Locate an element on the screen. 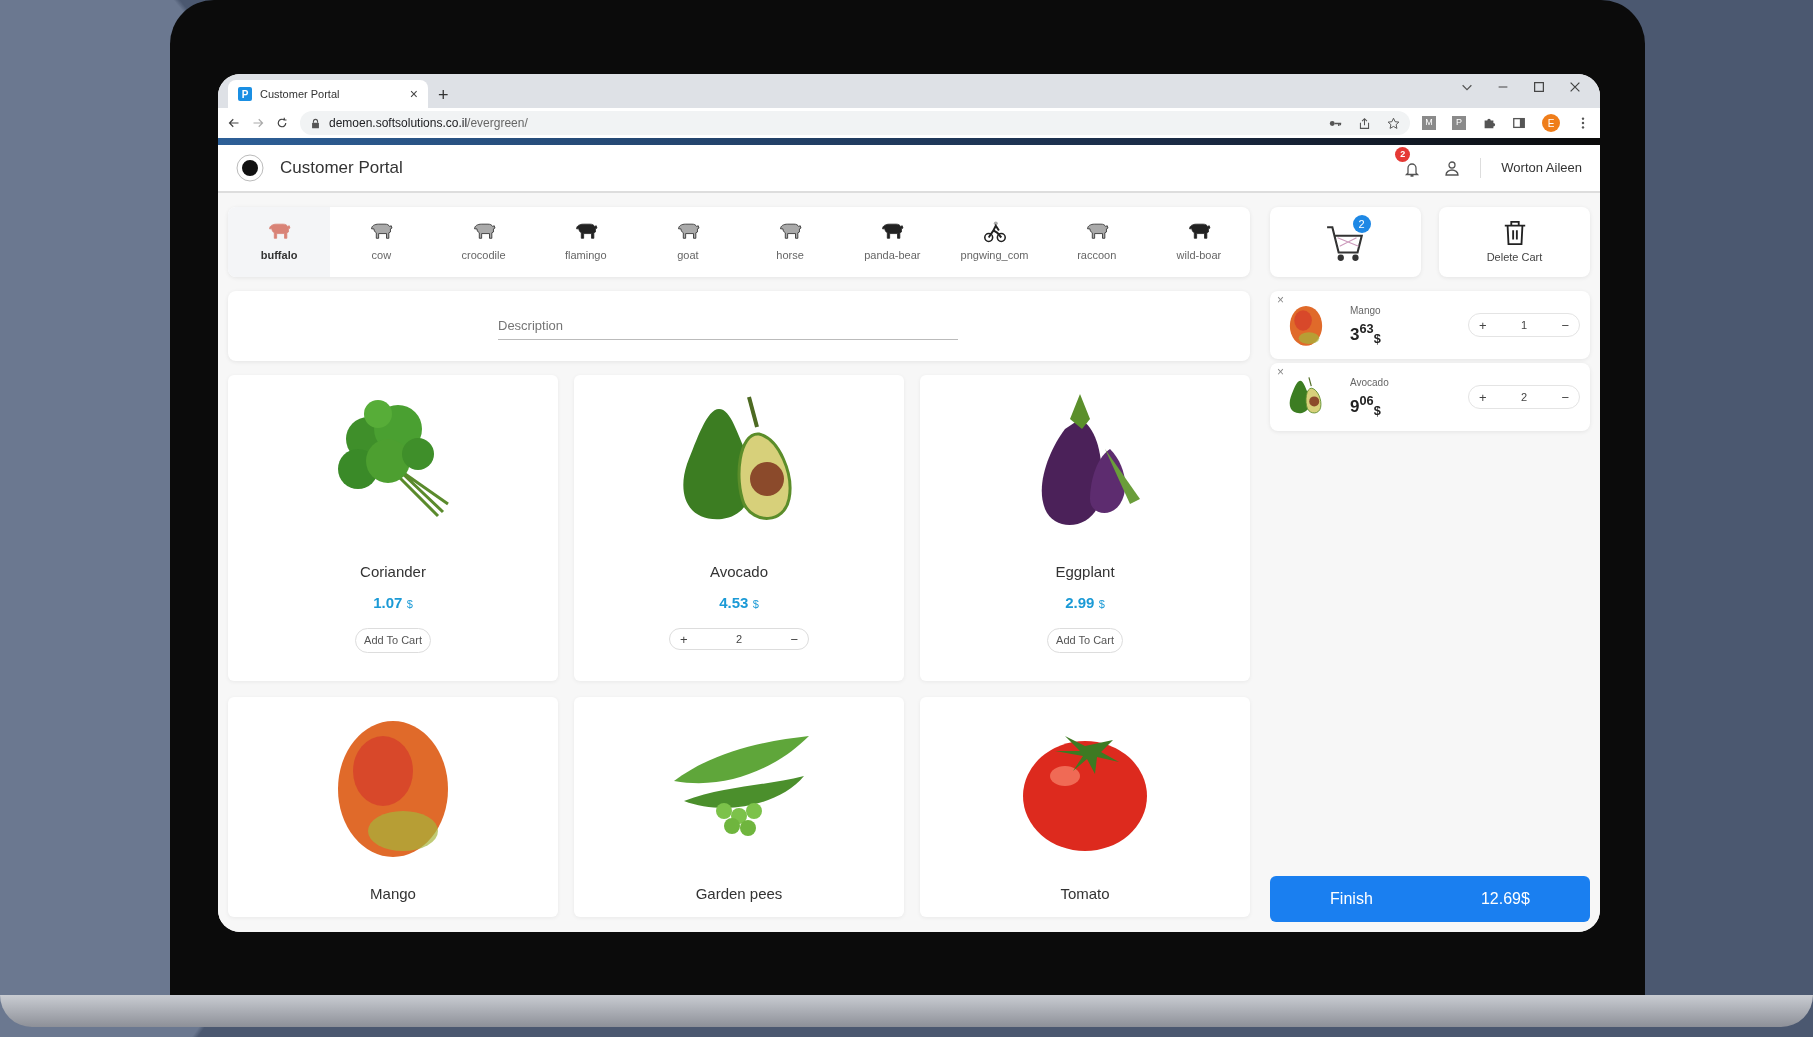 This screenshot has height=1037, width=1813. new-tab-button: + is located at coordinates (443, 95).